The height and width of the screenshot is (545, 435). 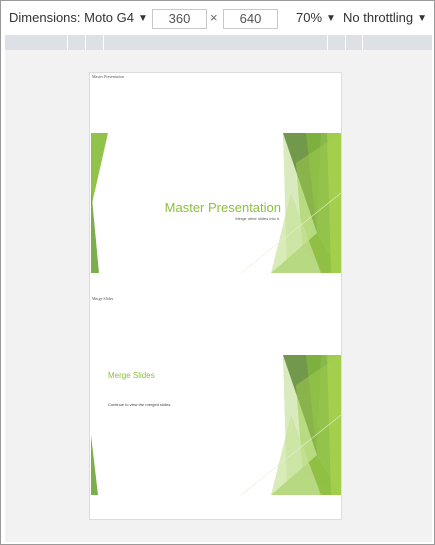 I want to click on slide-title: Master Presentation, so click(x=222, y=207).